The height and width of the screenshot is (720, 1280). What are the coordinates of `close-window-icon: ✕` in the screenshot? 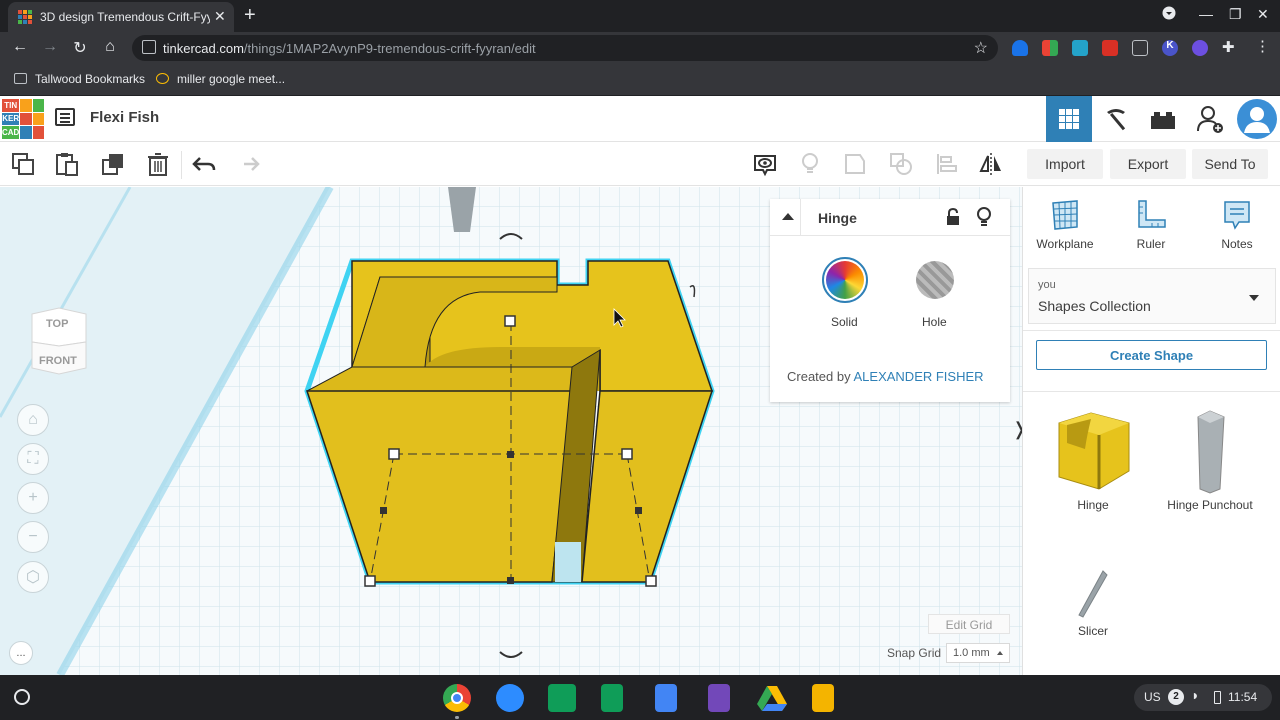 It's located at (1263, 14).